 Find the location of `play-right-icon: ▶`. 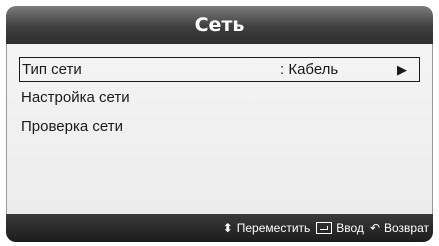

play-right-icon: ▶ is located at coordinates (402, 69).